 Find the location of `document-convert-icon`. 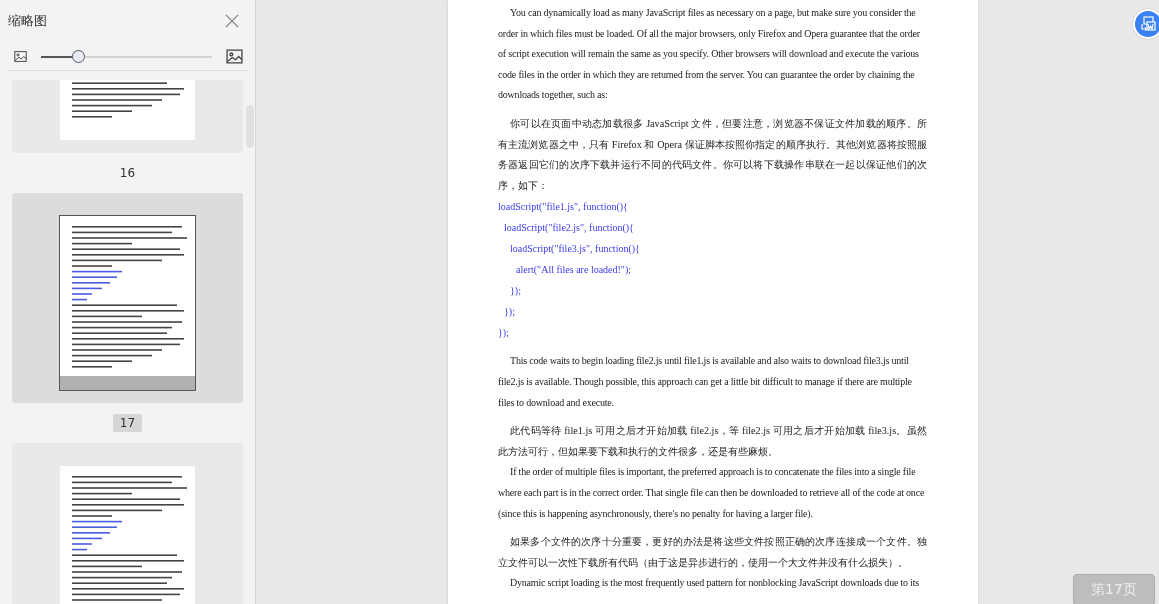

document-convert-icon is located at coordinates (1148, 24).